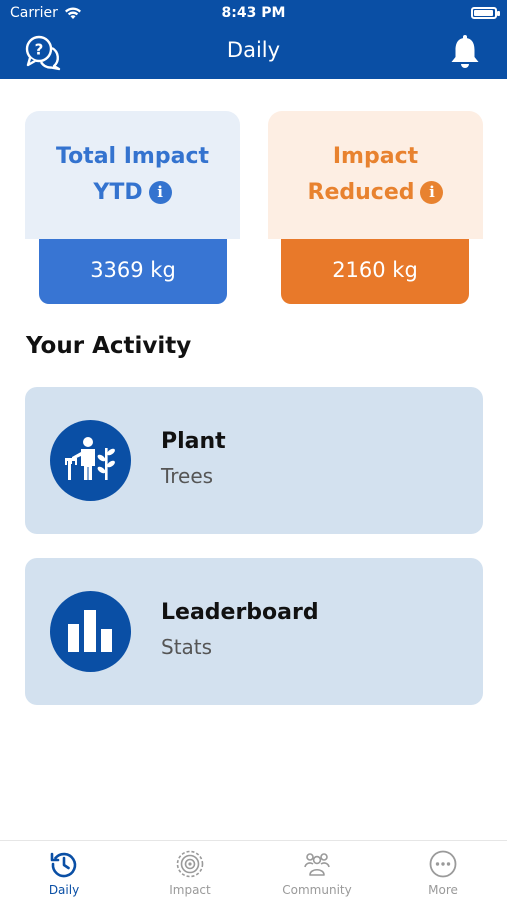 Image resolution: width=507 pixels, height=900 pixels. What do you see at coordinates (443, 890) in the screenshot?
I see `tab-label: More` at bounding box center [443, 890].